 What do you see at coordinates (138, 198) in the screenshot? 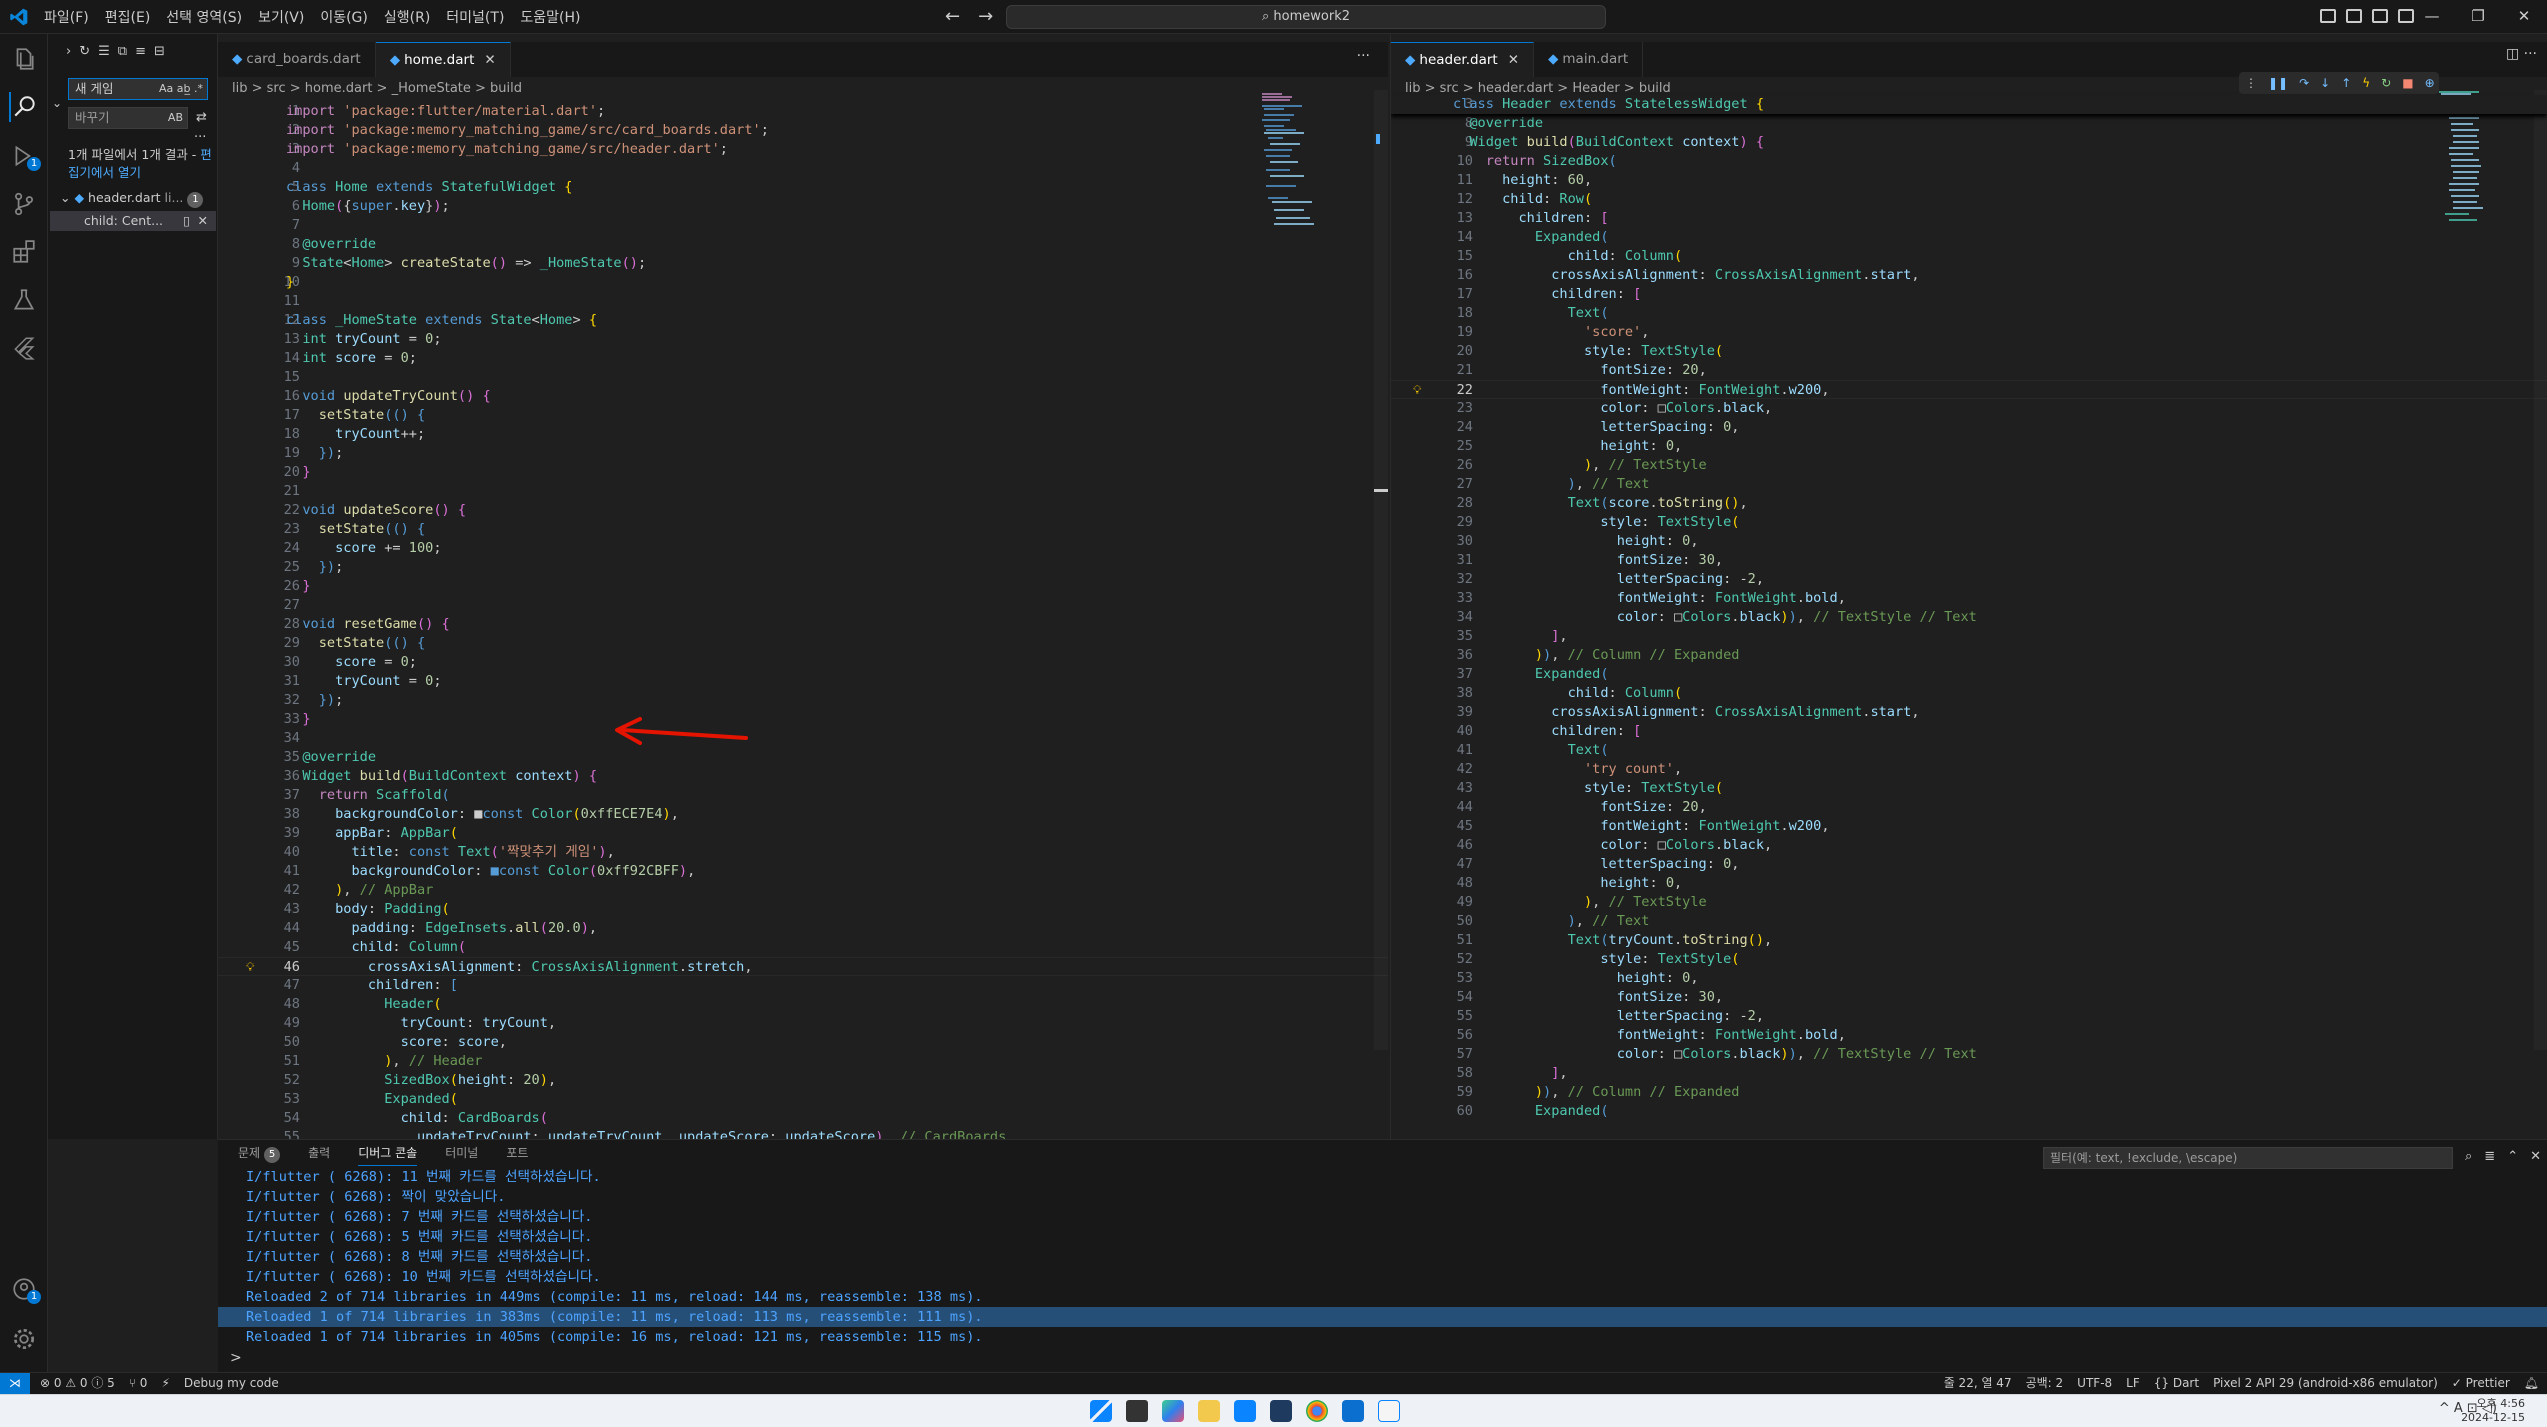
I see `result-file-row: ⌄ ◆ header.dart li... 1` at bounding box center [138, 198].